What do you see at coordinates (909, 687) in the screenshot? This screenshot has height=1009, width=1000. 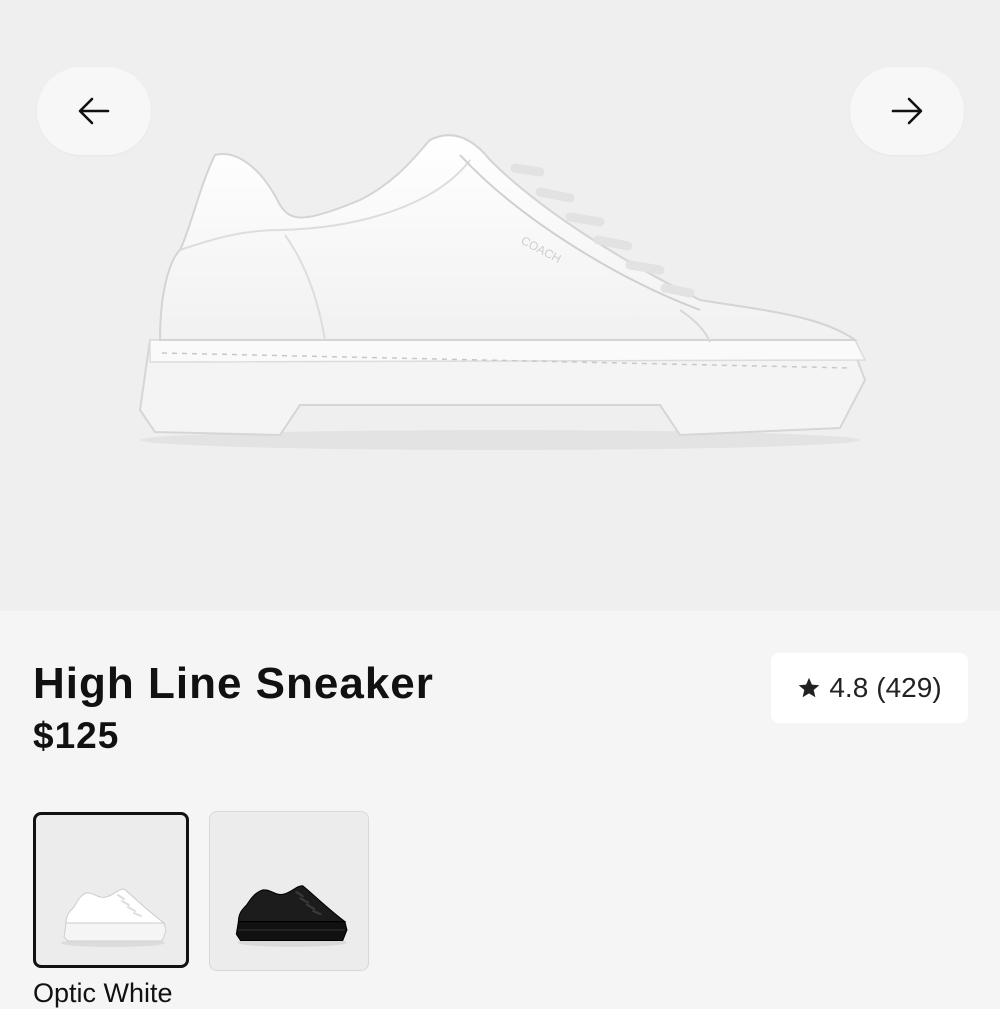 I see `rating-count: (429)` at bounding box center [909, 687].